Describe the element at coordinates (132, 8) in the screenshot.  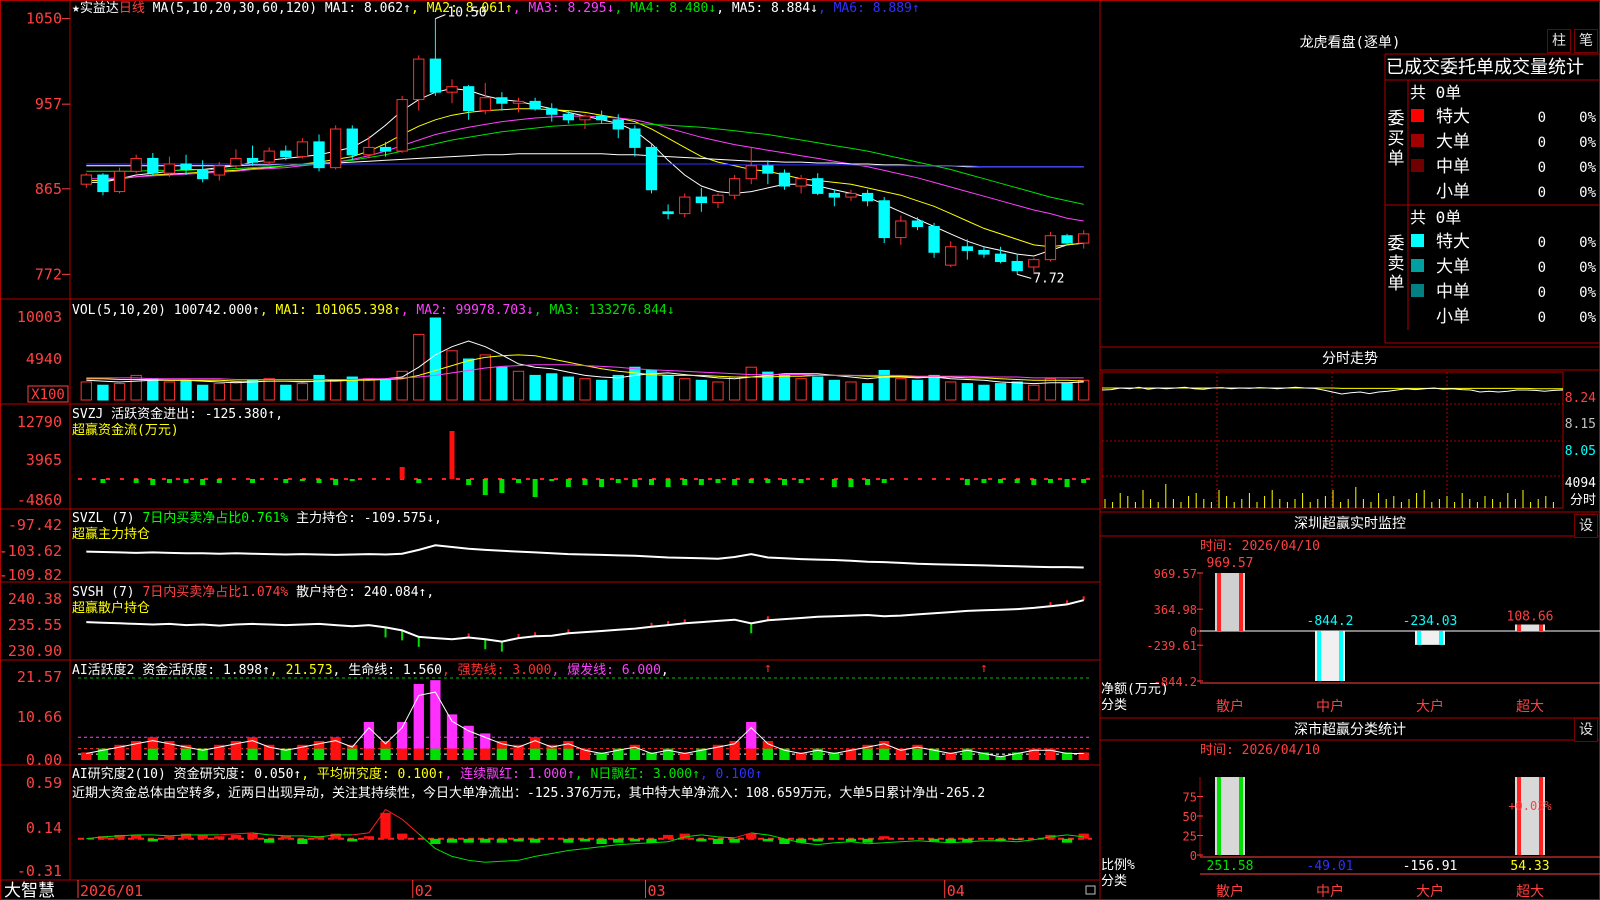
I see `price-header-seg-1: 日线` at that location.